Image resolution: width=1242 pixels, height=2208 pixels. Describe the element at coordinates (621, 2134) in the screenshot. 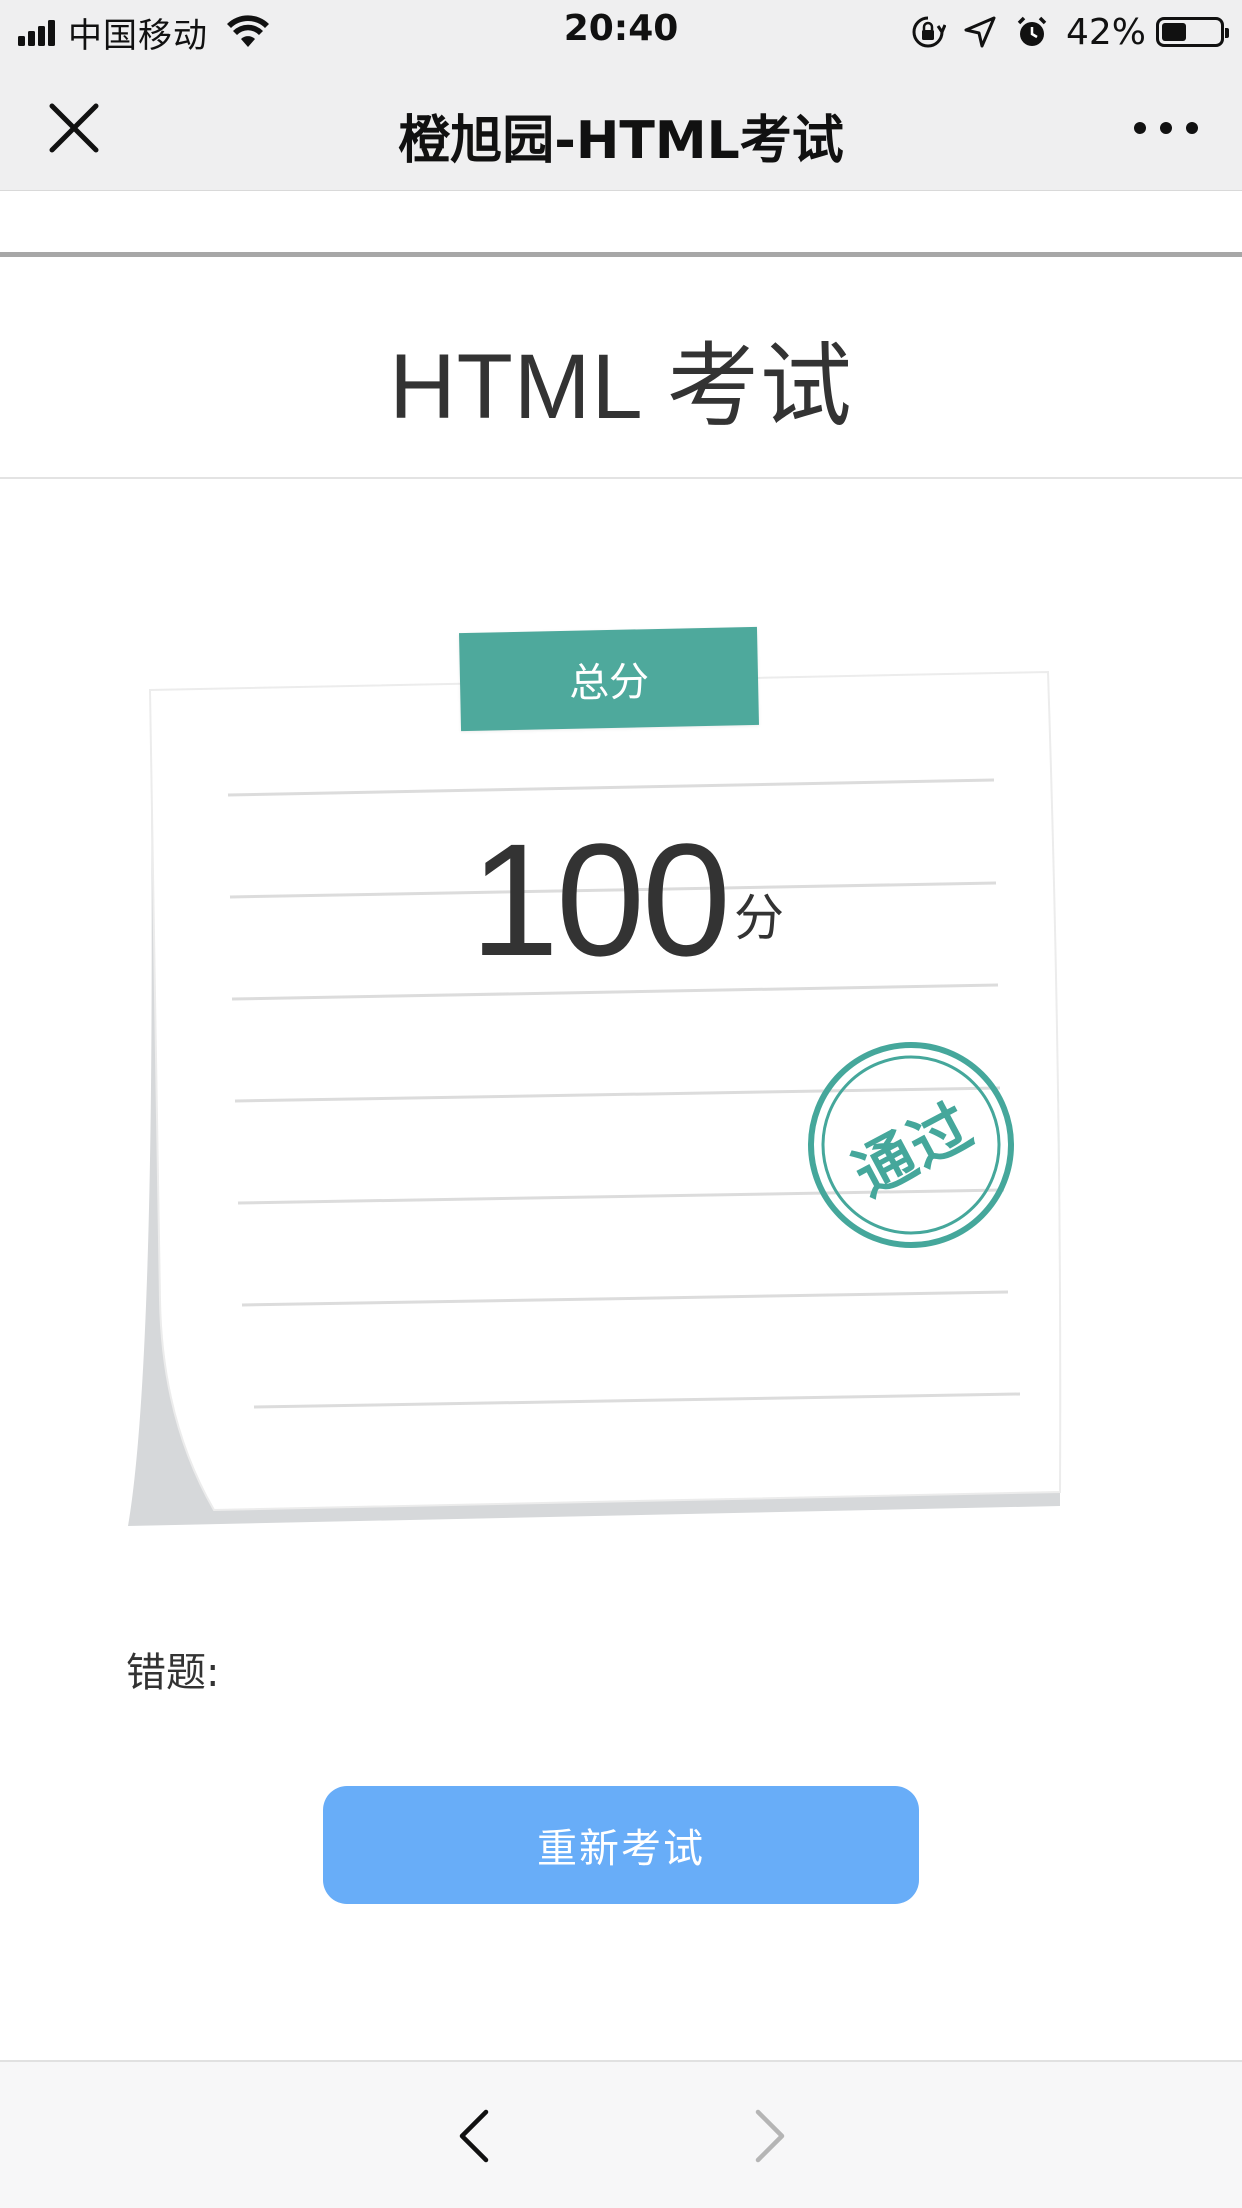

I see `bottom-toolbar` at that location.